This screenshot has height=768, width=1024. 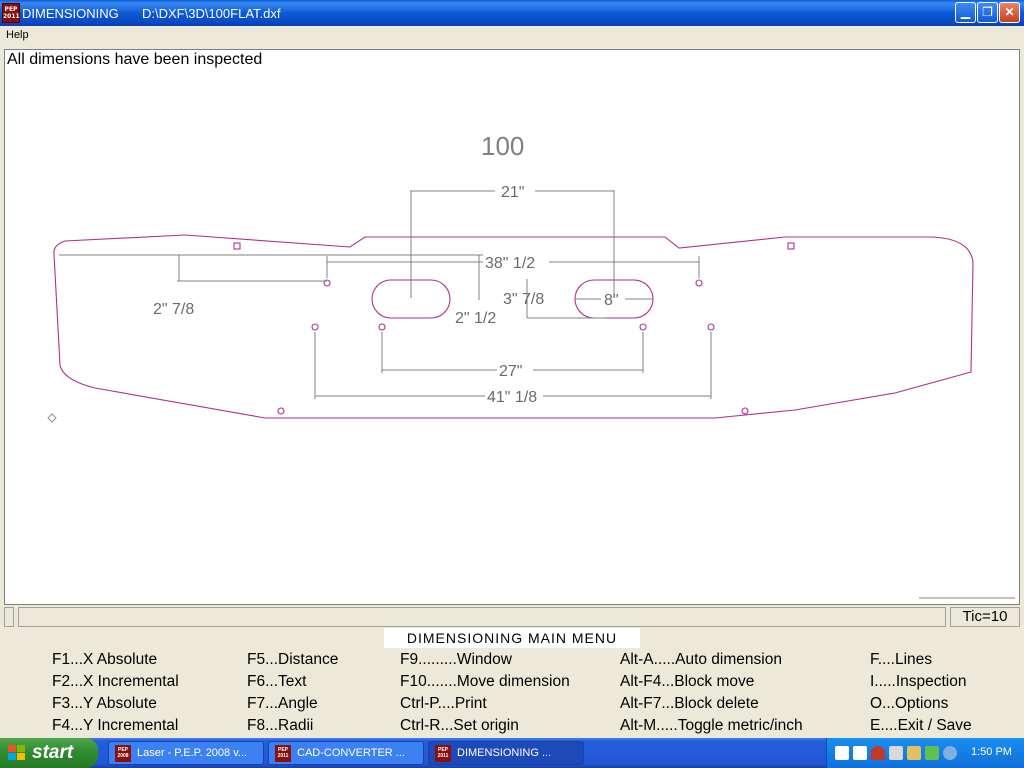 What do you see at coordinates (510, 263) in the screenshot?
I see `dim-label-outer-holes: 38" 1/2` at bounding box center [510, 263].